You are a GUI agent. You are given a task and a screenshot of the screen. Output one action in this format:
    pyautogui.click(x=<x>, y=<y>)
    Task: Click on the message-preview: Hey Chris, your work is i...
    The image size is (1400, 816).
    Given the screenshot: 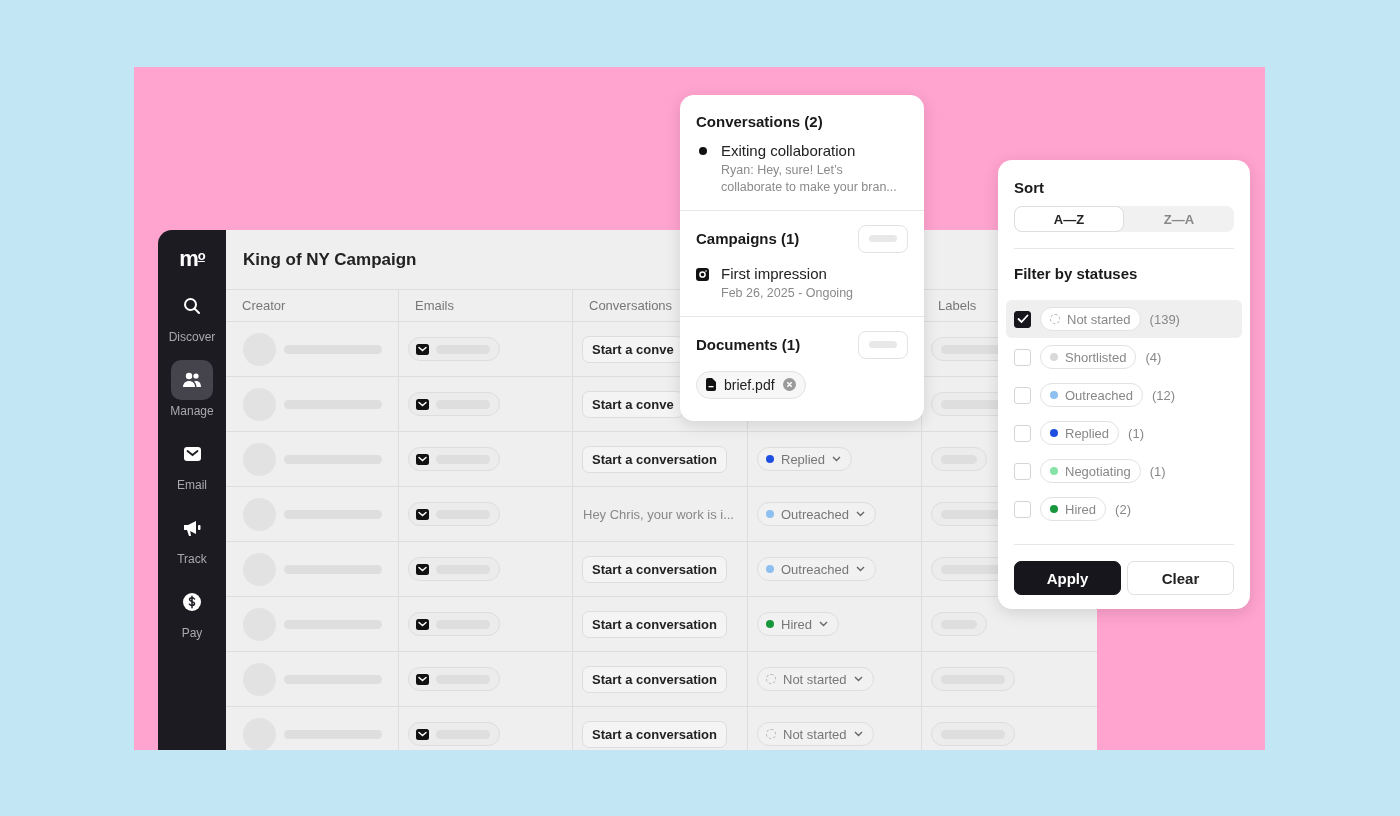 What is the action you would take?
    pyautogui.click(x=658, y=514)
    